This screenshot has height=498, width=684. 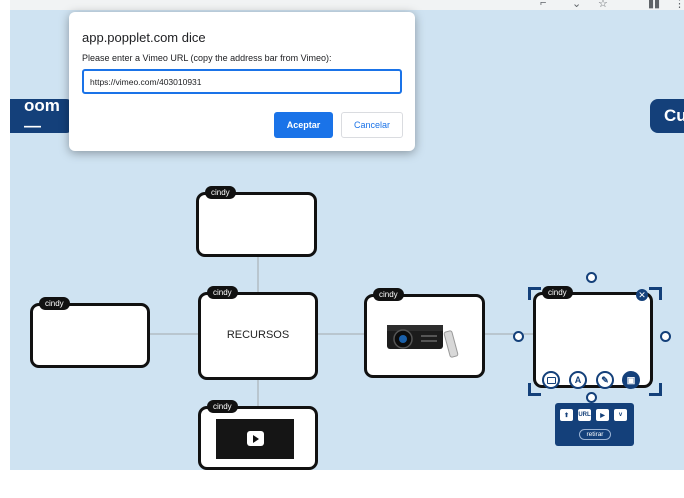 What do you see at coordinates (594, 424) in the screenshot?
I see `media-panel: ⬆ URL ▶ v retirar` at bounding box center [594, 424].